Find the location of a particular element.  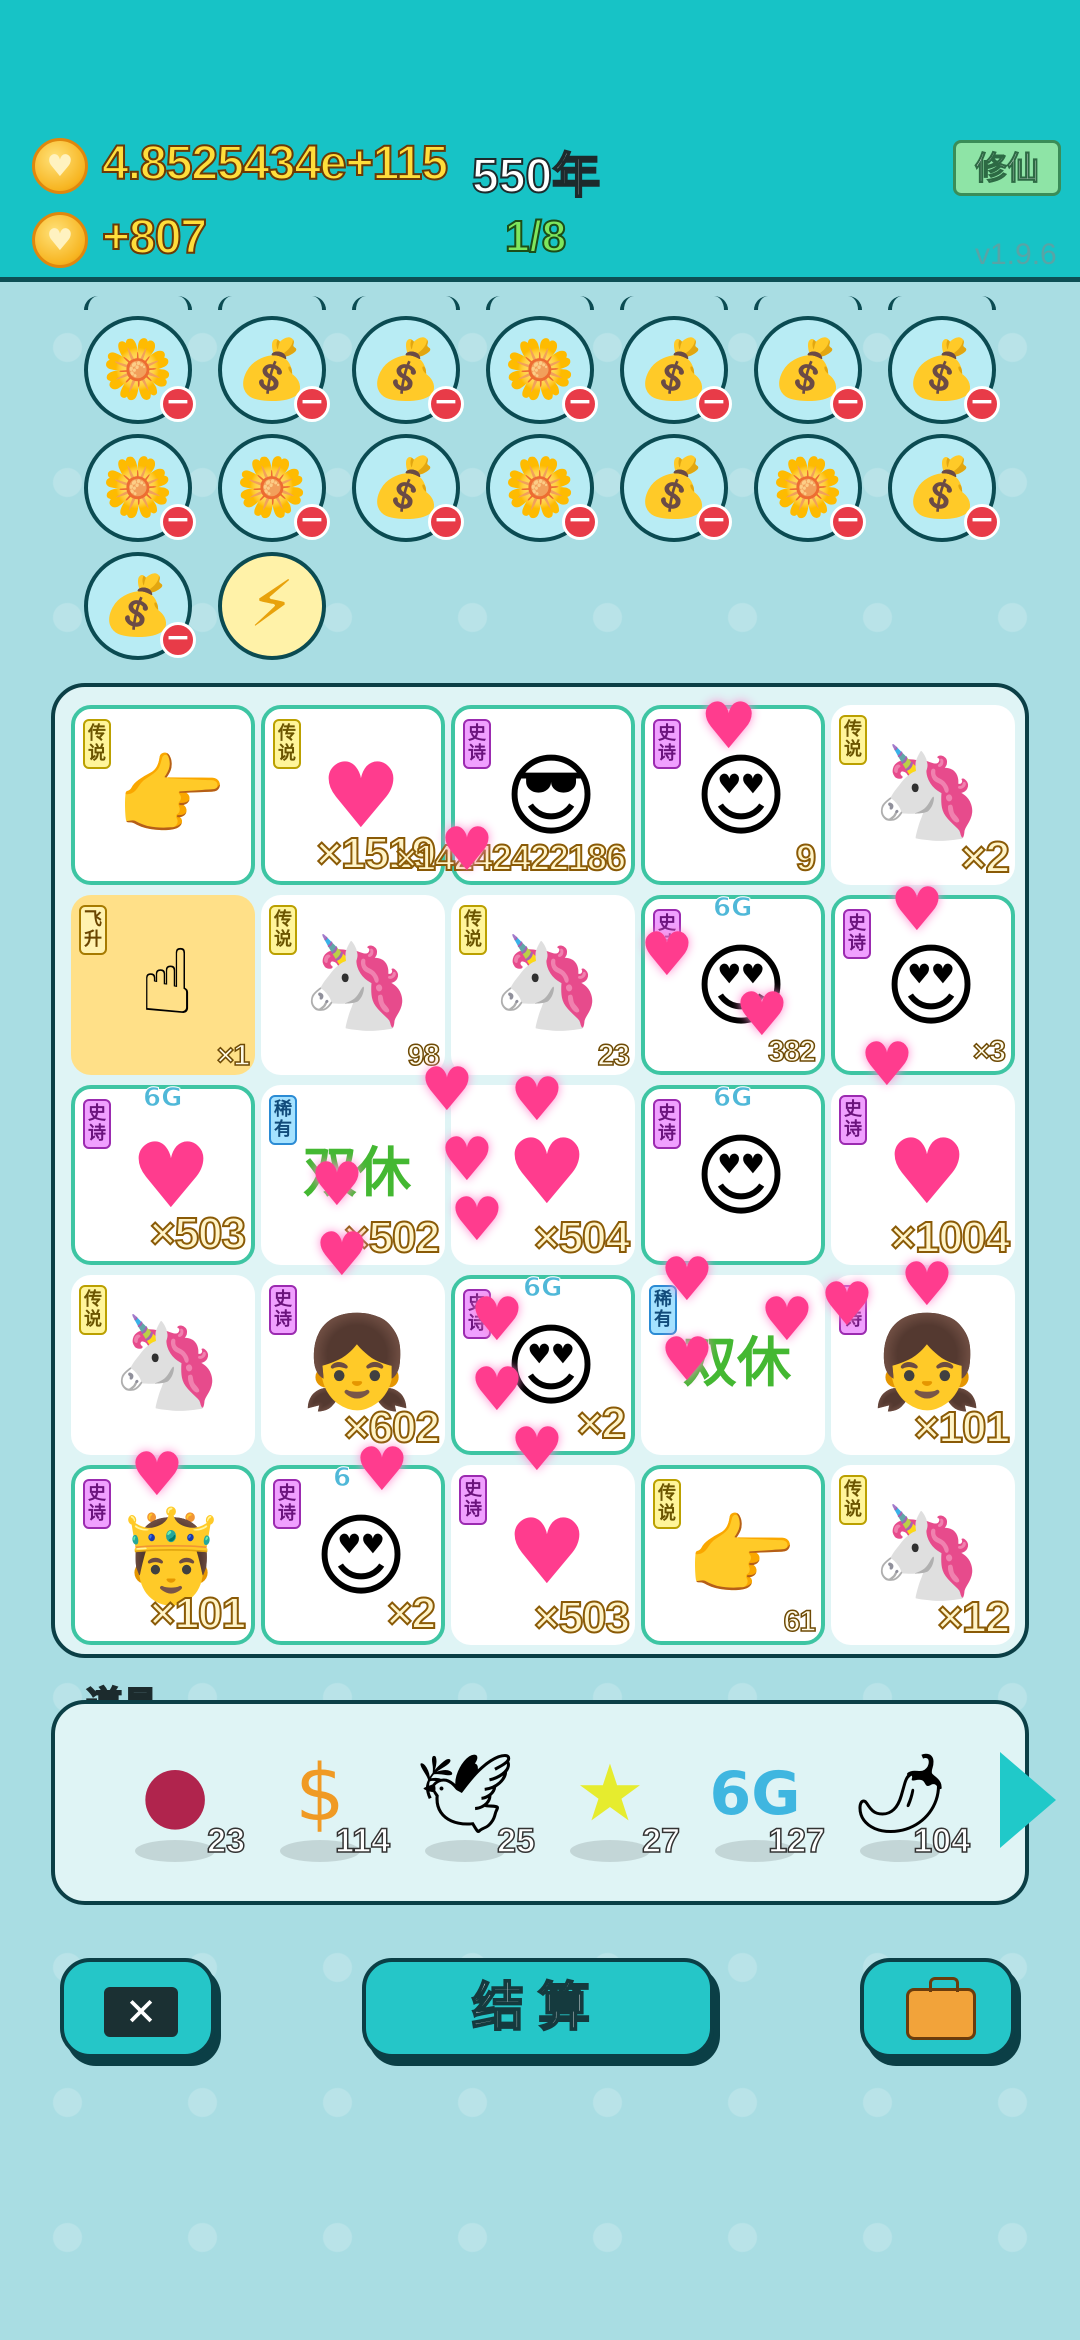

board-cell: 6G 史诗 😍 ×2 is located at coordinates (543, 1364).